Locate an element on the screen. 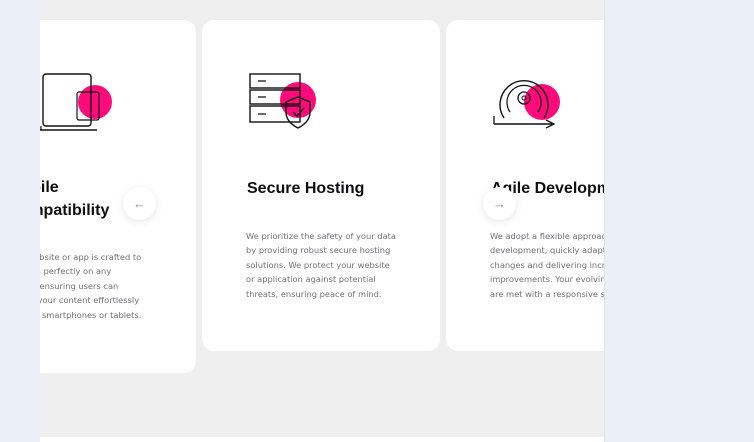 The height and width of the screenshot is (442, 754). card-text-line-5: are met with a responsive solution. is located at coordinates (547, 293).